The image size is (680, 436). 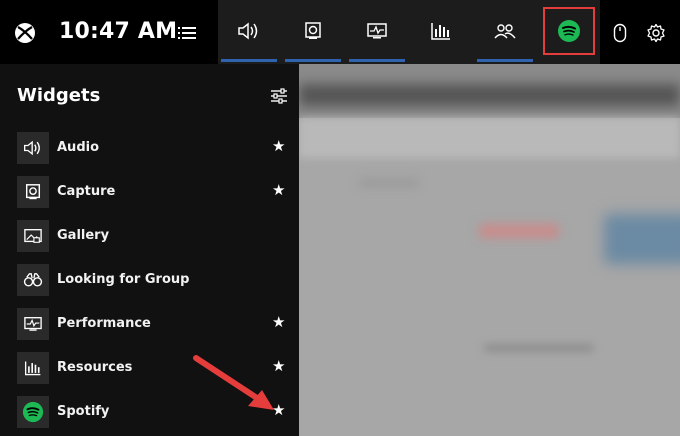 I want to click on gear-icon, so click(x=656, y=33).